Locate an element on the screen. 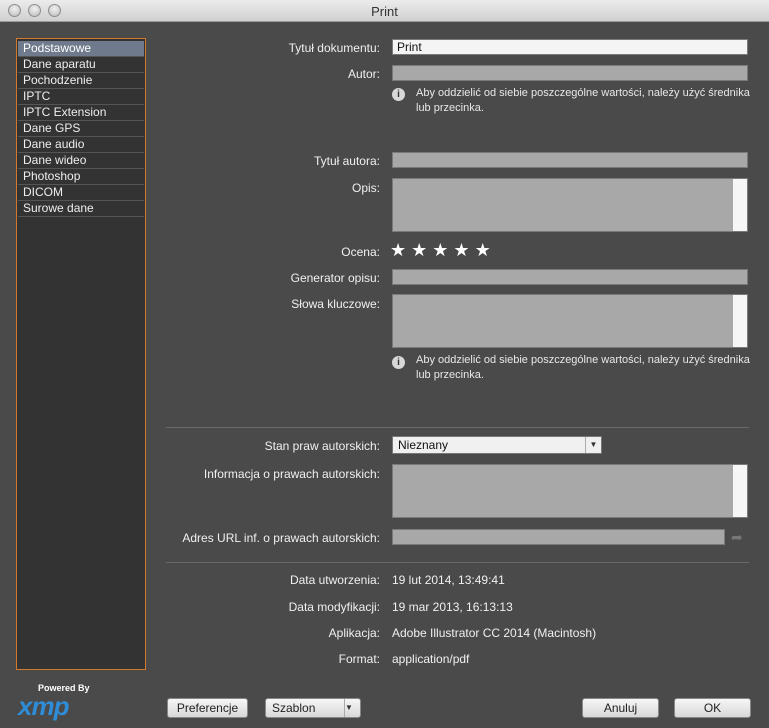 The width and height of the screenshot is (769, 728). ok-button: OK is located at coordinates (712, 708).